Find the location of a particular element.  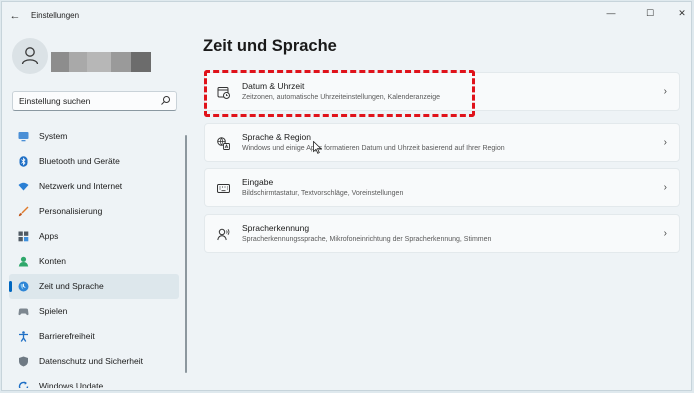

keyboard-icon is located at coordinates (223, 188).